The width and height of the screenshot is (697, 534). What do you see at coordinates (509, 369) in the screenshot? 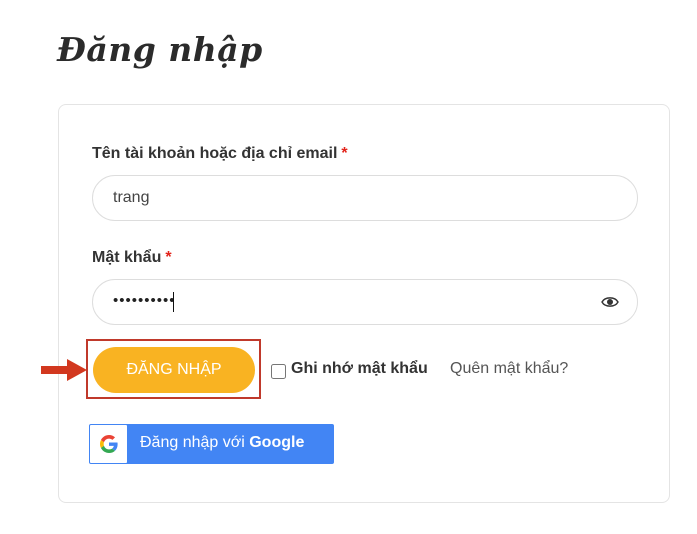
I see `forgot-password-link: Quên mật khẩu?` at bounding box center [509, 369].